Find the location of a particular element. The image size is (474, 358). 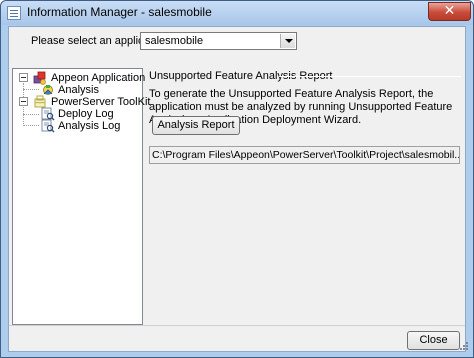

footer-separator is located at coordinates (237, 325).